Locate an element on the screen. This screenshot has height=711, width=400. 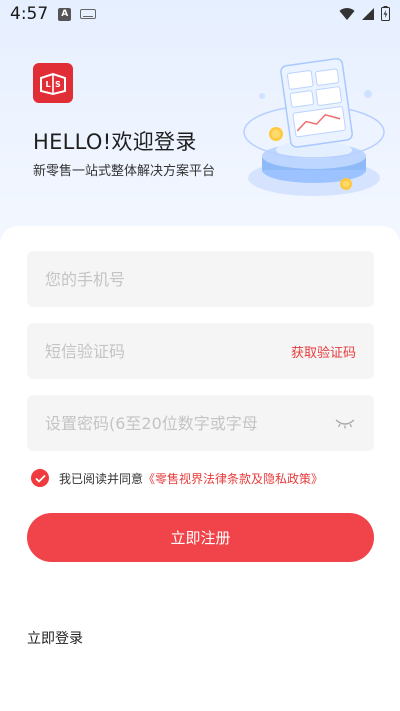
register-button: 立即注册 is located at coordinates (200, 537).